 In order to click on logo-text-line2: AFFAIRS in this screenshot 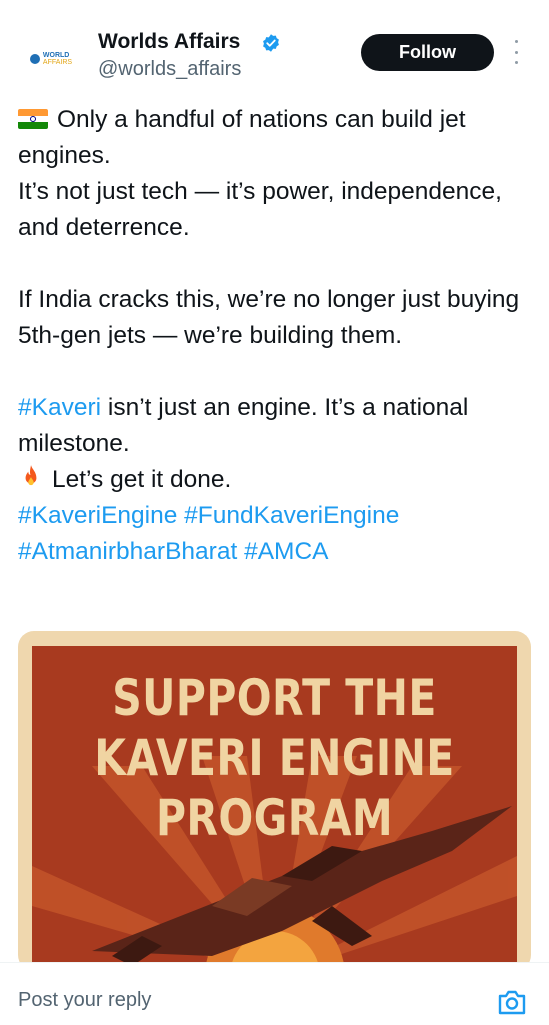, I will do `click(57, 62)`.